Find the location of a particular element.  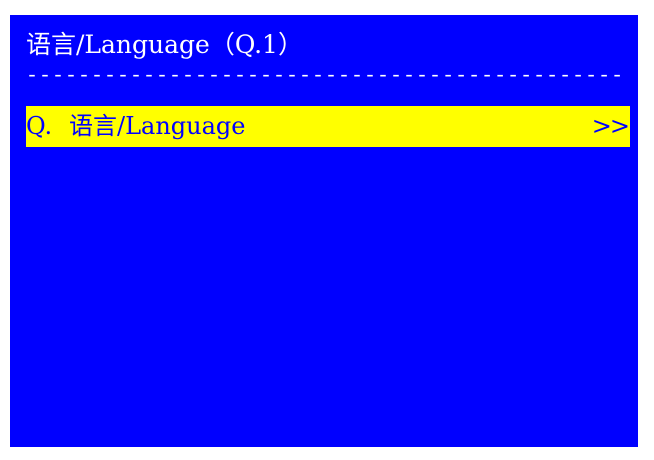

menu-item-key: Q. is located at coordinates (39, 126).